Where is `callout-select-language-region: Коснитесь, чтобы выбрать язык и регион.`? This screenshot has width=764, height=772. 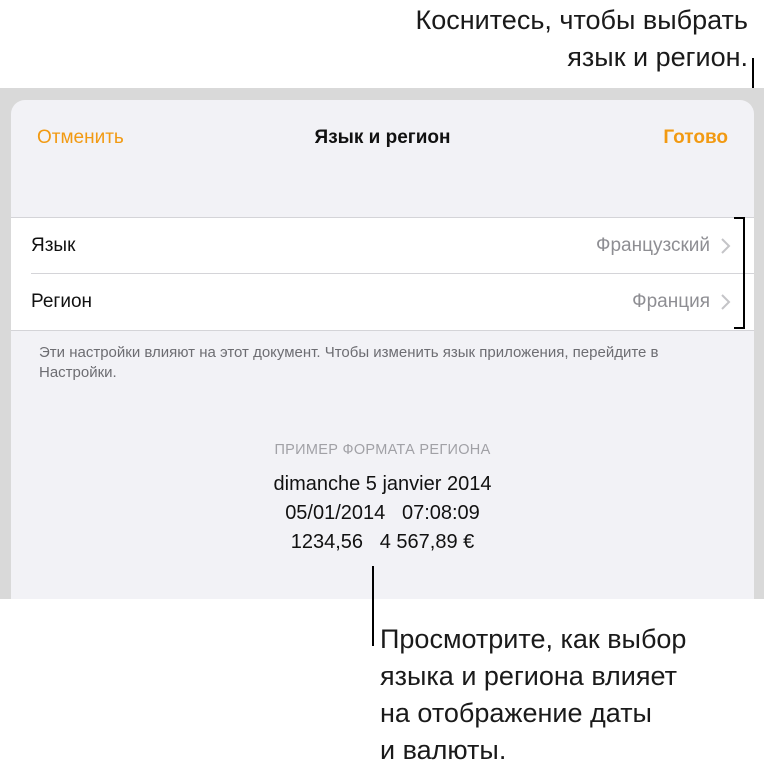
callout-select-language-region: Коснитесь, чтобы выбрать язык и регион. is located at coordinates (538, 39).